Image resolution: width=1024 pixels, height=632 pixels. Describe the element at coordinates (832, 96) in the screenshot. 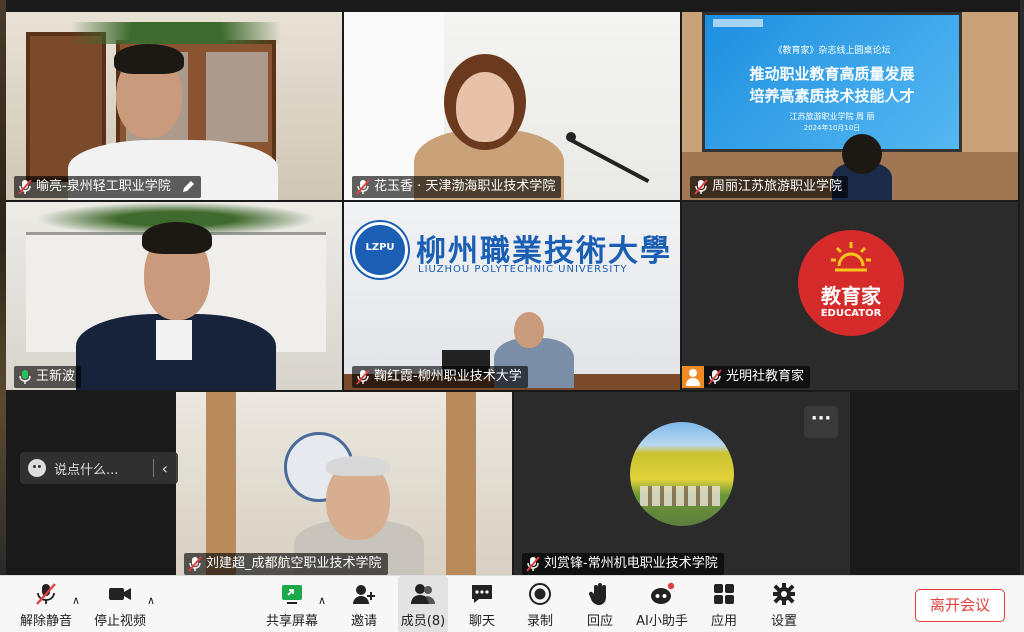

I see `presentation-line-2: 培养高素质技术技能人才` at that location.